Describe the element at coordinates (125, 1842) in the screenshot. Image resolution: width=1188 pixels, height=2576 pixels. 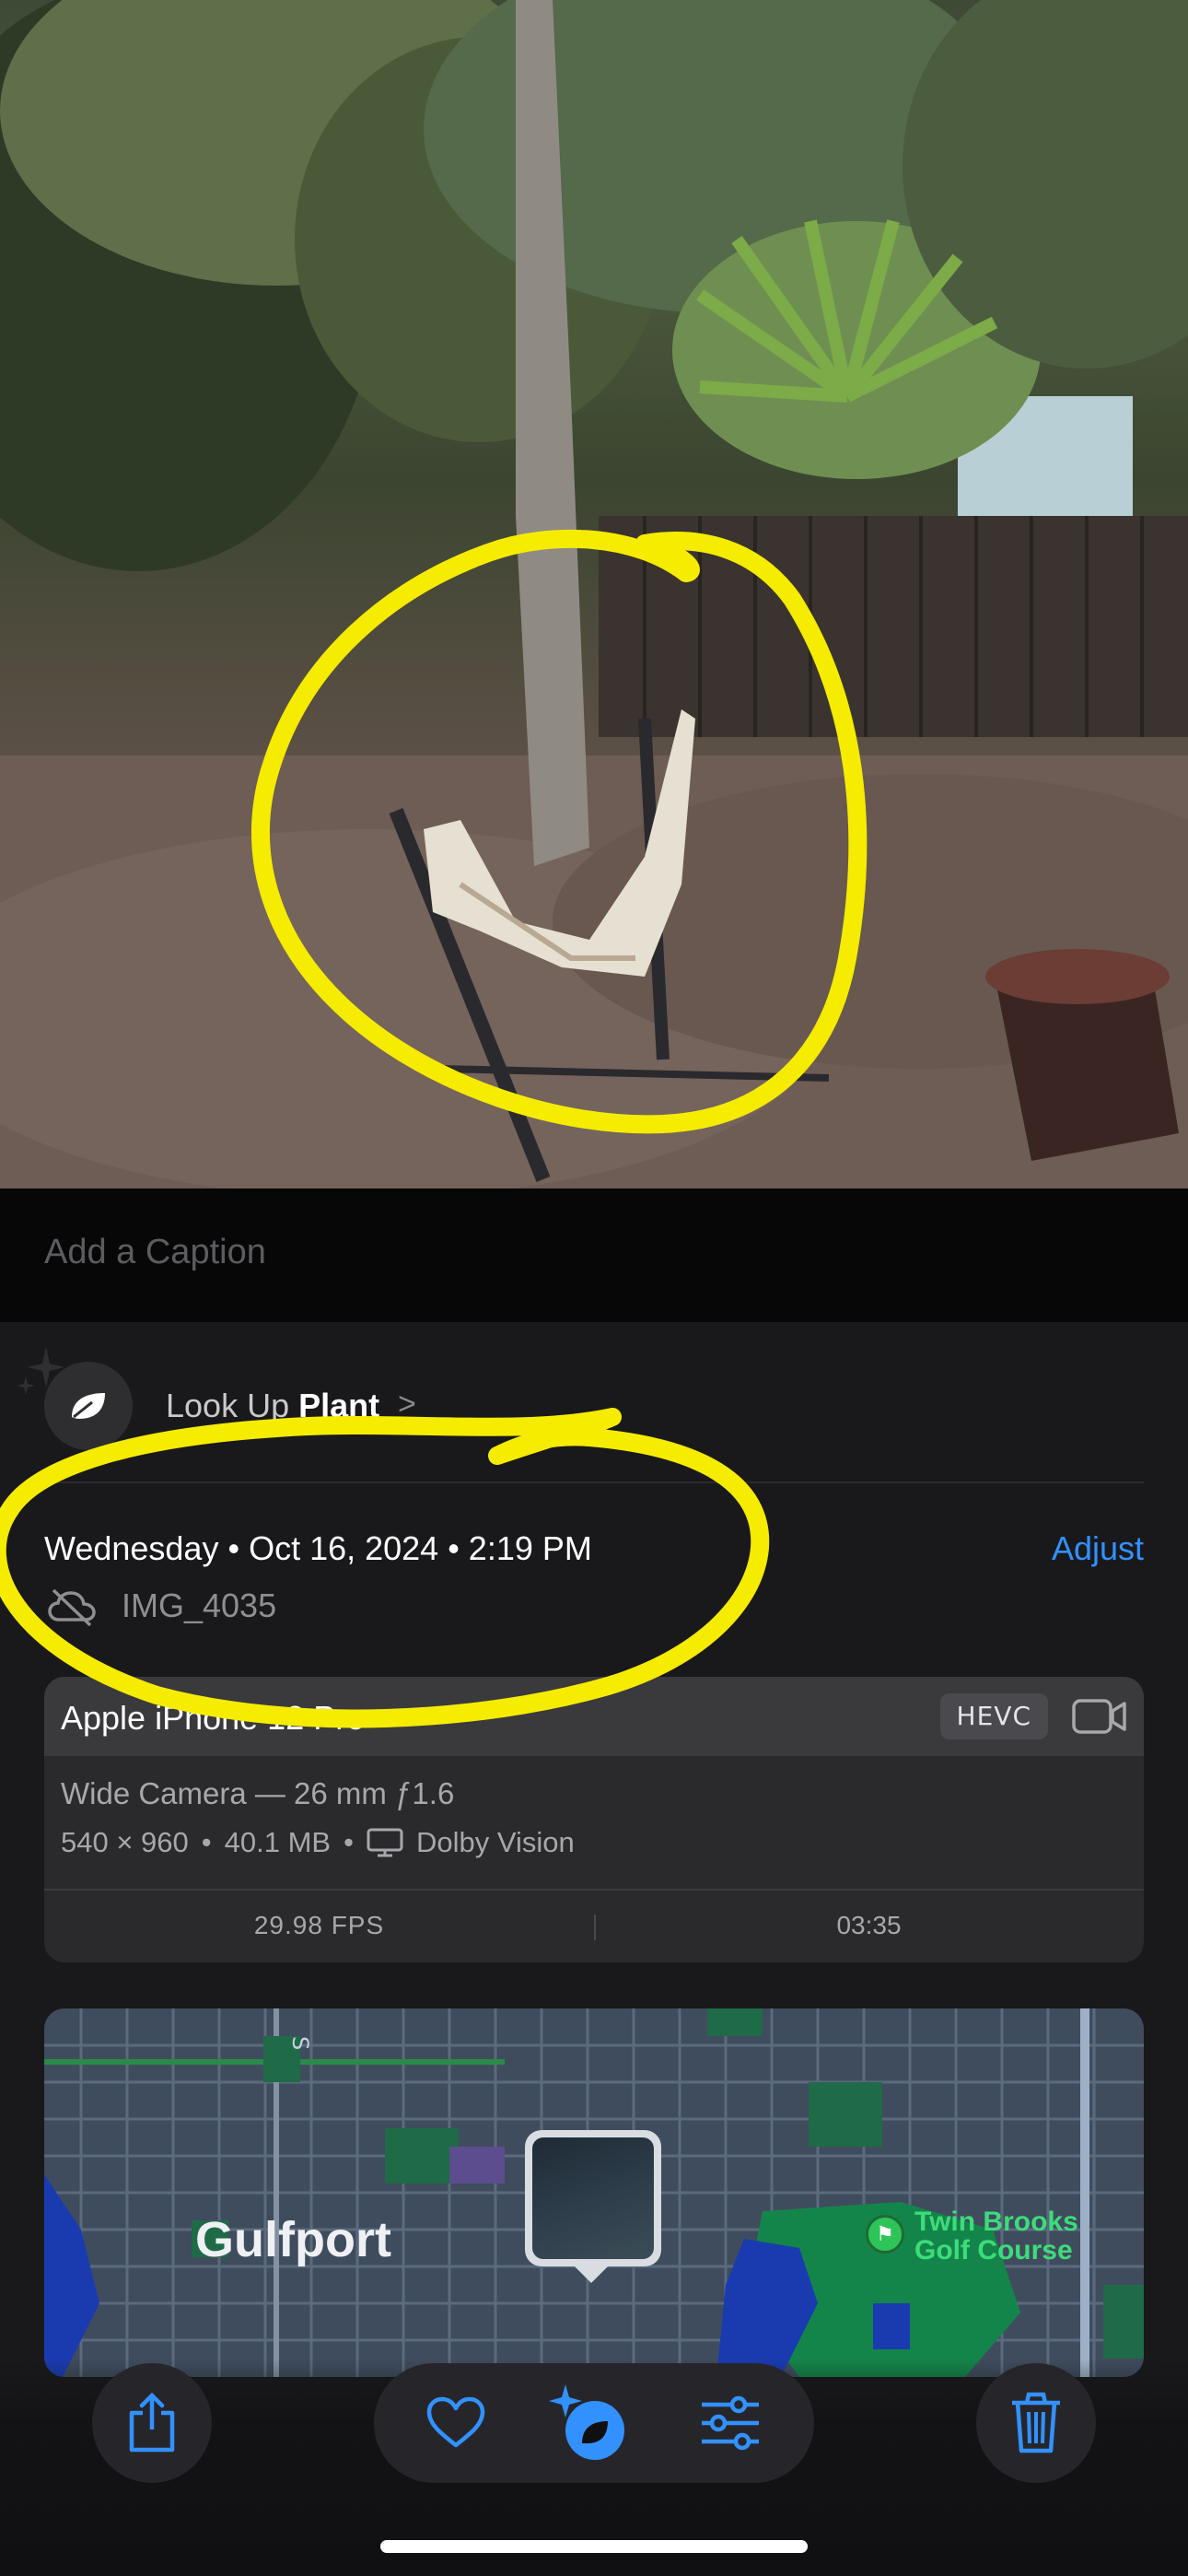
I see `resolution: 540 × 960` at that location.